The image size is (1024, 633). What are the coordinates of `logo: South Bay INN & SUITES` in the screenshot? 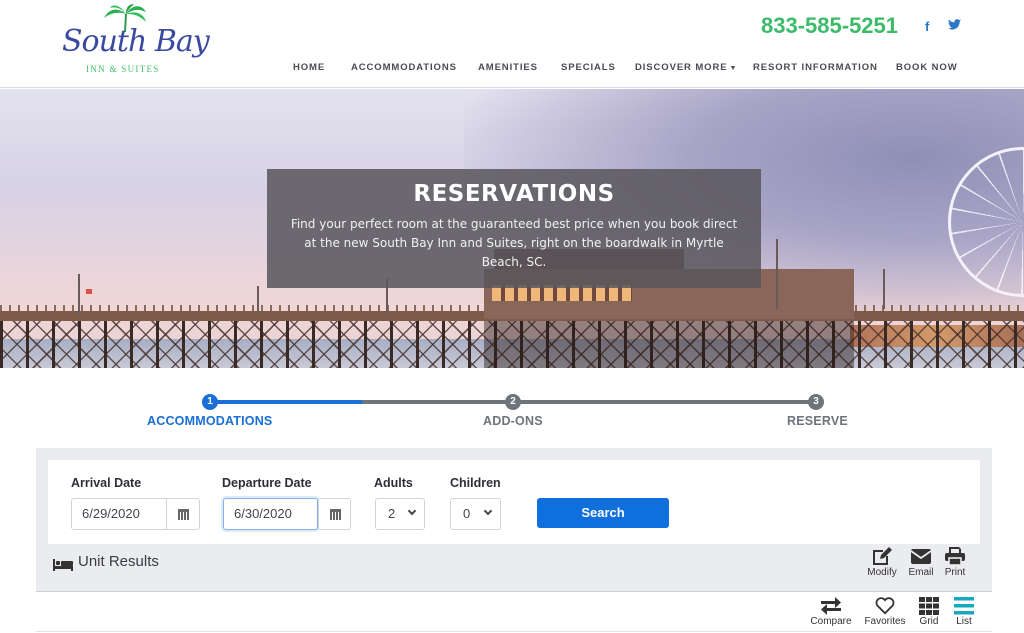 It's located at (136, 40).